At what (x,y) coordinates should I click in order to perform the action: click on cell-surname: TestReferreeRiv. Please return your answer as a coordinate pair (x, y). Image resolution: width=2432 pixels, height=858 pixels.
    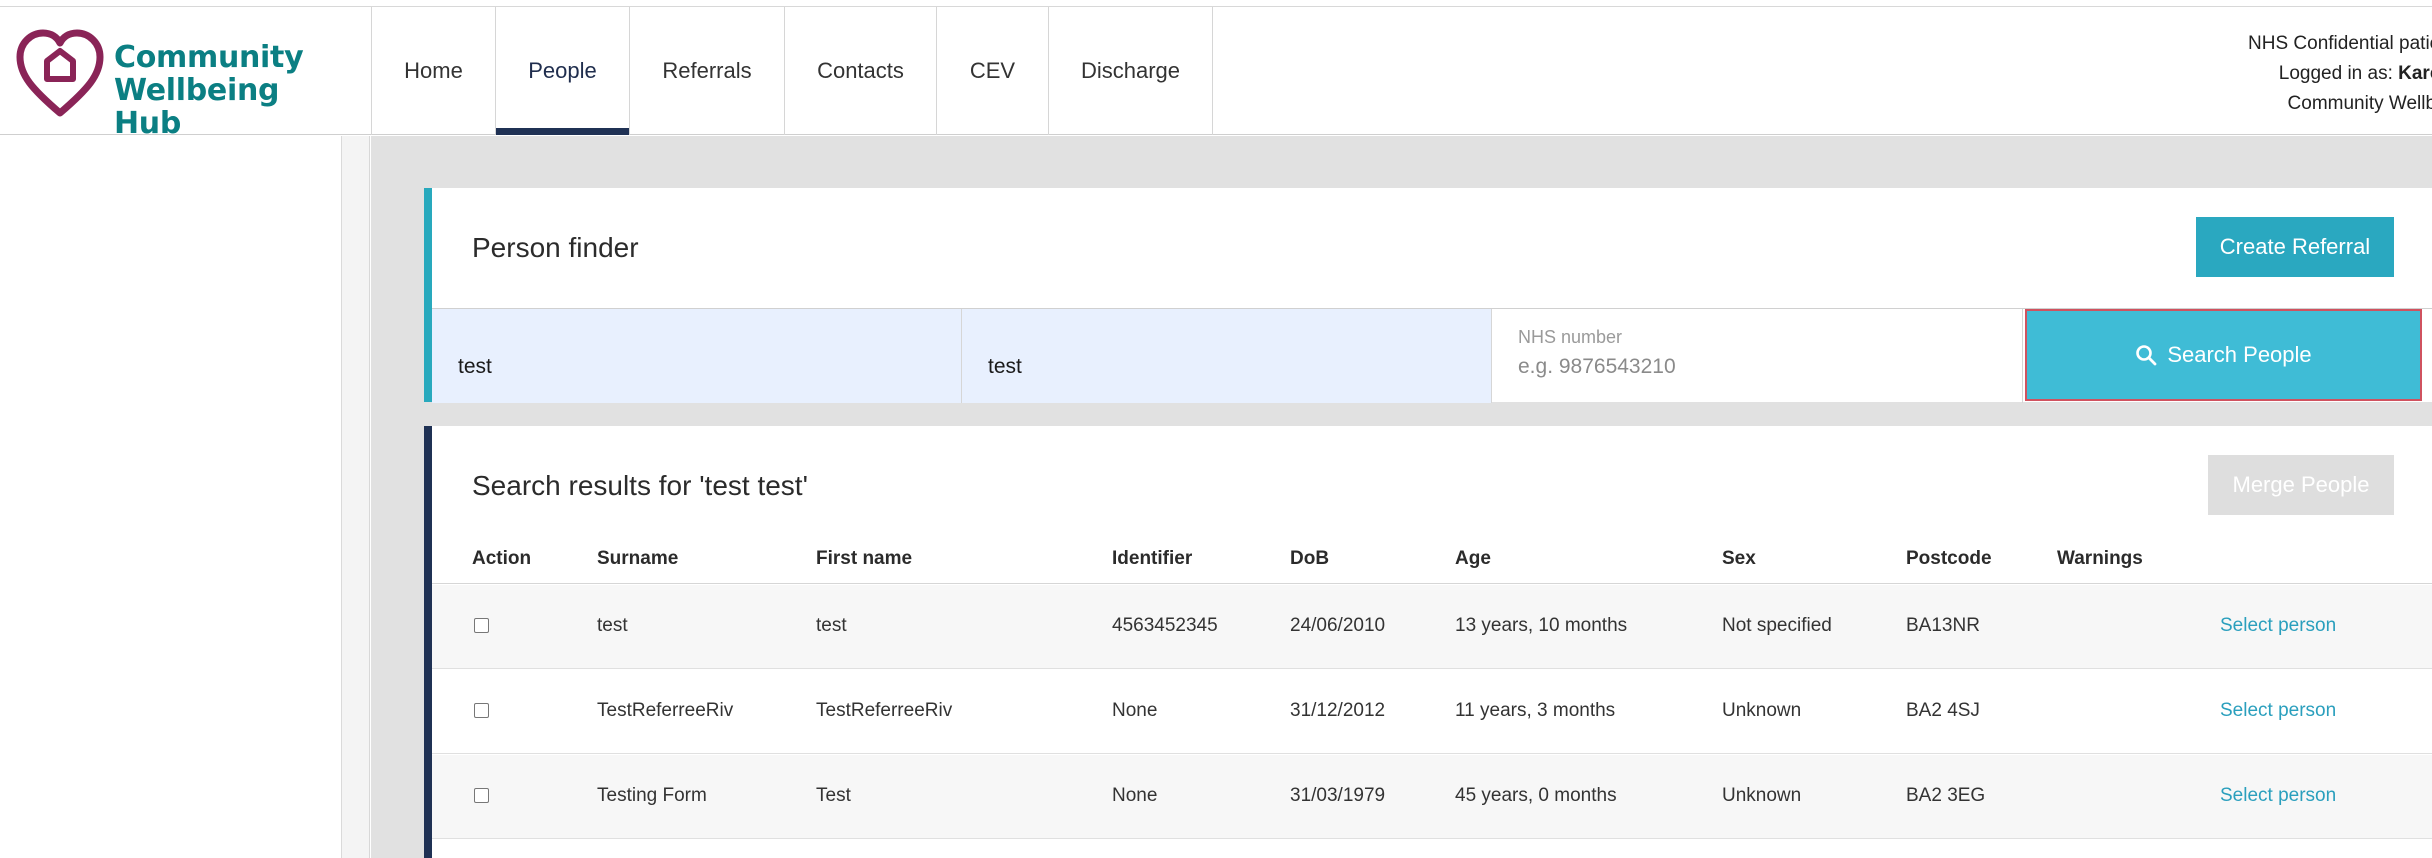
    Looking at the image, I should click on (665, 710).